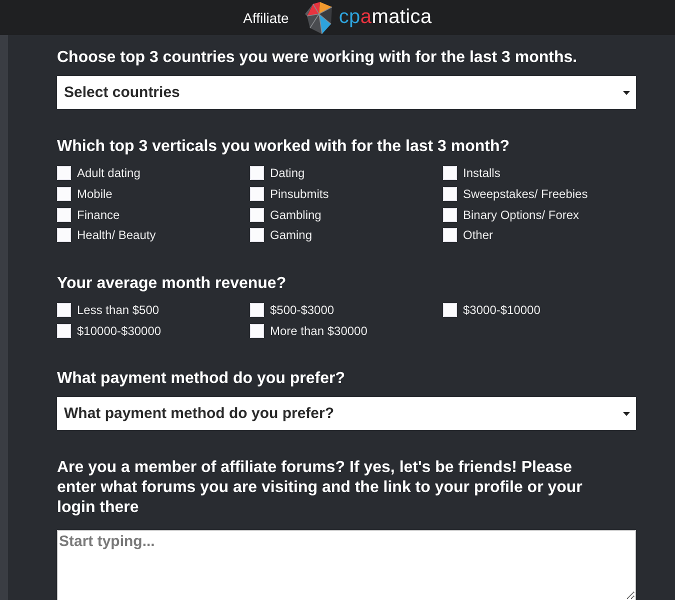  What do you see at coordinates (346, 92) in the screenshot?
I see `dropdown: Select countries` at bounding box center [346, 92].